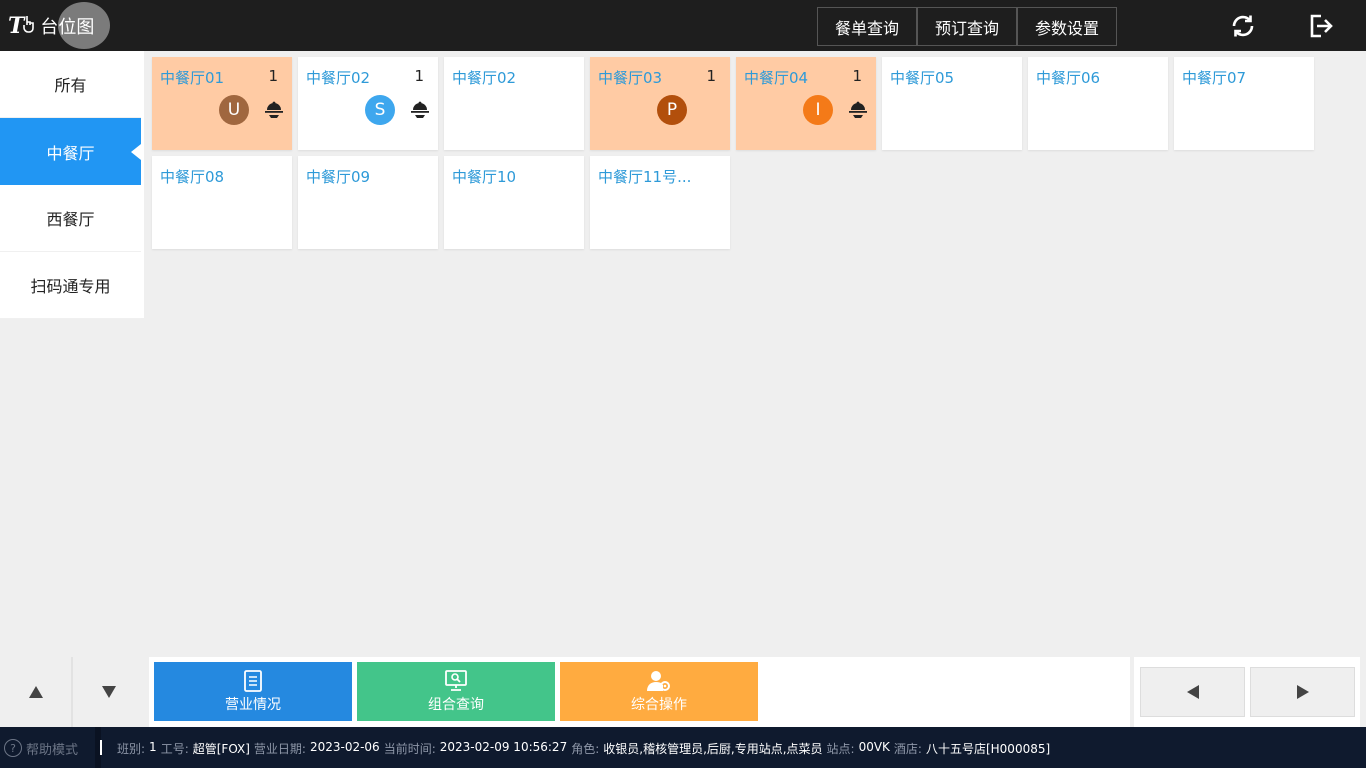 The height and width of the screenshot is (768, 1366). I want to click on shift-label: 班别:, so click(131, 749).